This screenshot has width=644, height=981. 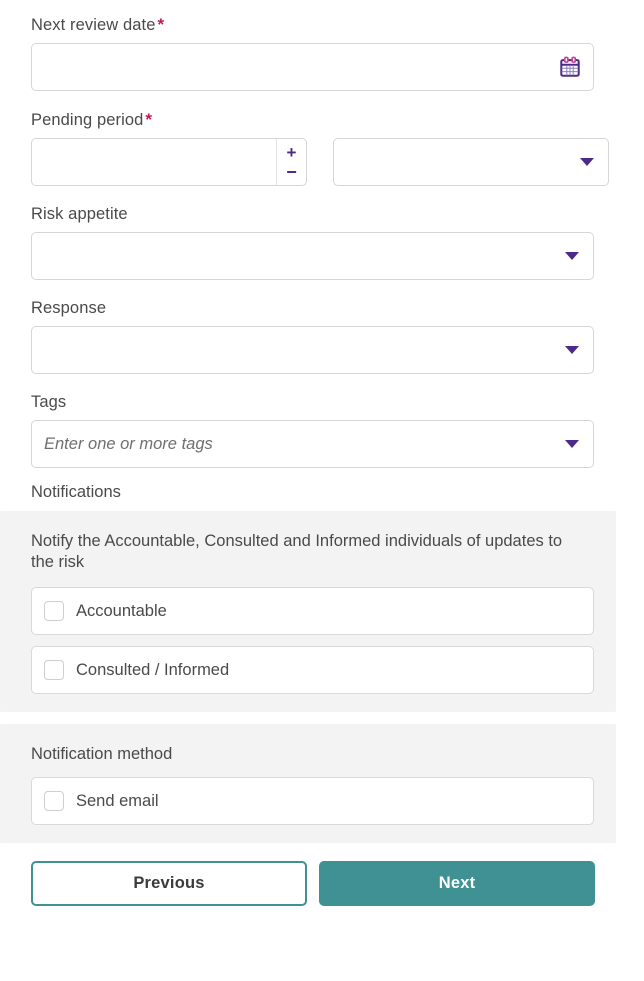 I want to click on field-response: Response, so click(x=322, y=336).